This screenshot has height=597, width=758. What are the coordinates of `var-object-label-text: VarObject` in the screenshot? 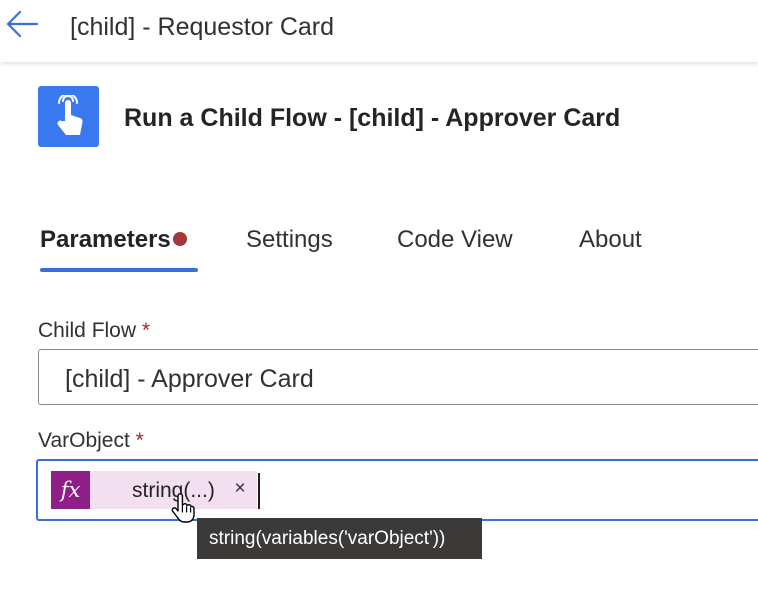 It's located at (84, 440).